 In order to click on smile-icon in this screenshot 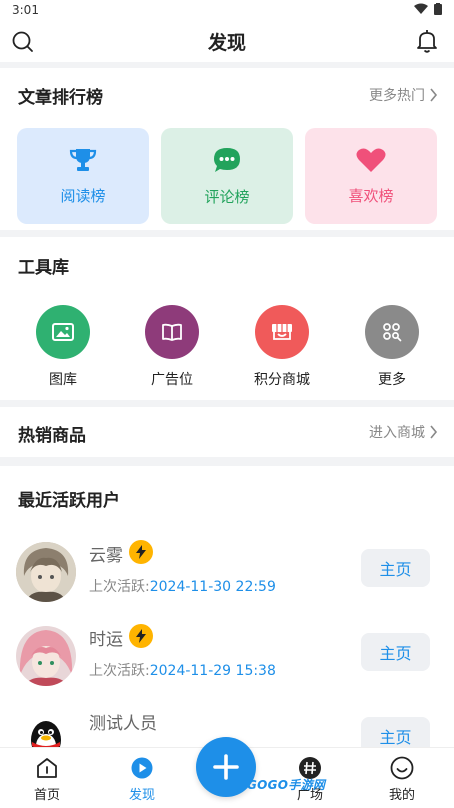, I will do `click(402, 768)`.